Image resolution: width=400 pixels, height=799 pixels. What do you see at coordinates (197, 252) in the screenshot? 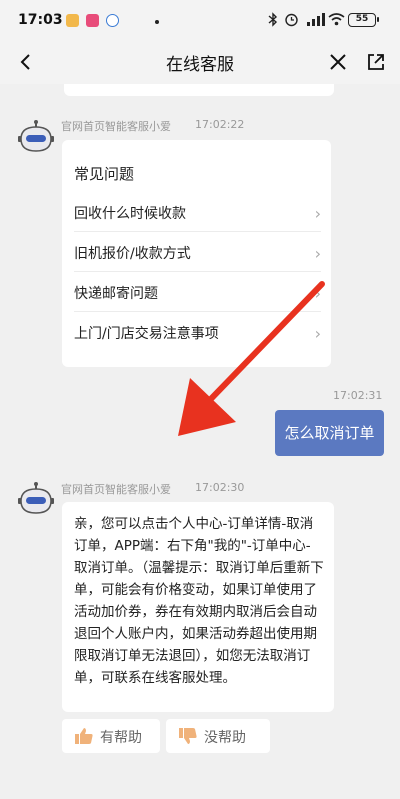
I see `faq-item: 旧机报价/收款方式 ›` at bounding box center [197, 252].